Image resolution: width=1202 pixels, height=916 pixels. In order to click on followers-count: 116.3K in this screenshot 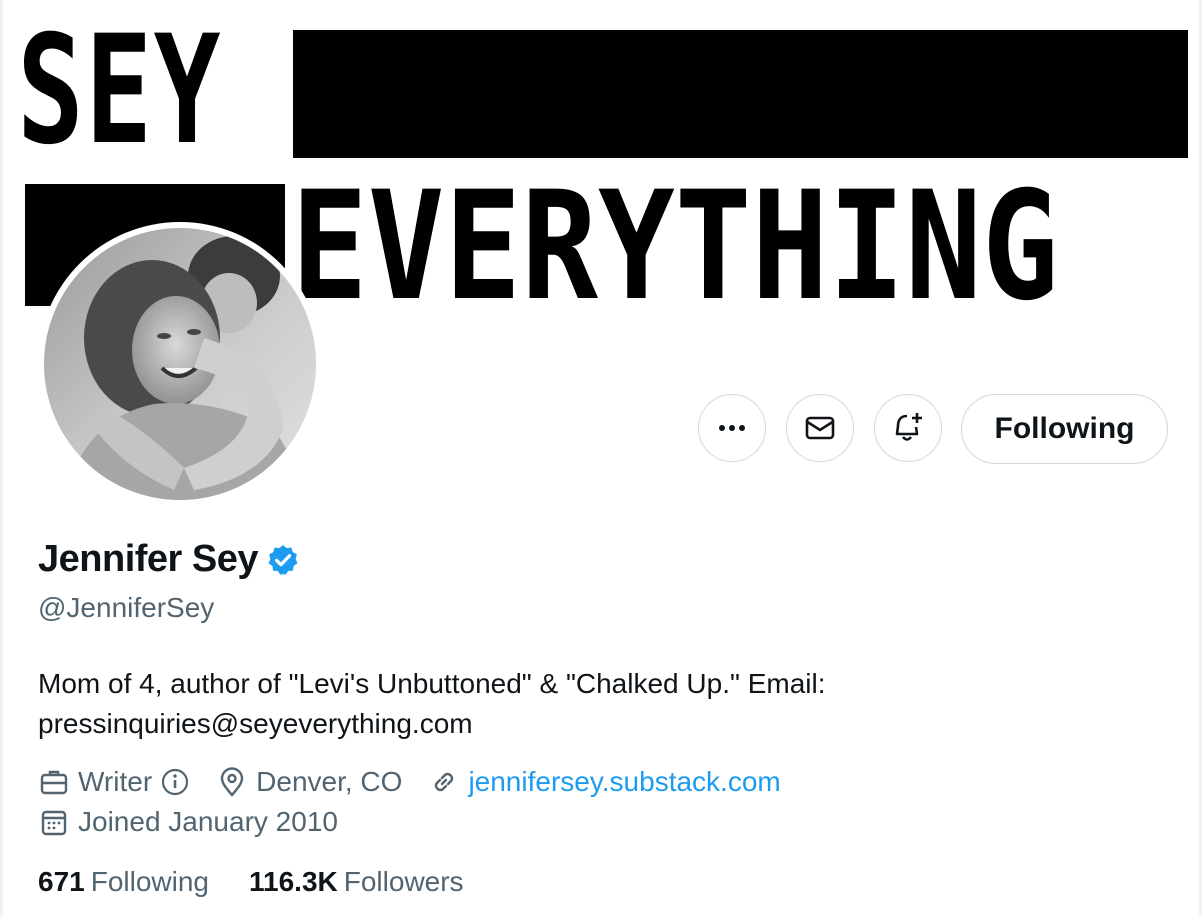, I will do `click(293, 881)`.